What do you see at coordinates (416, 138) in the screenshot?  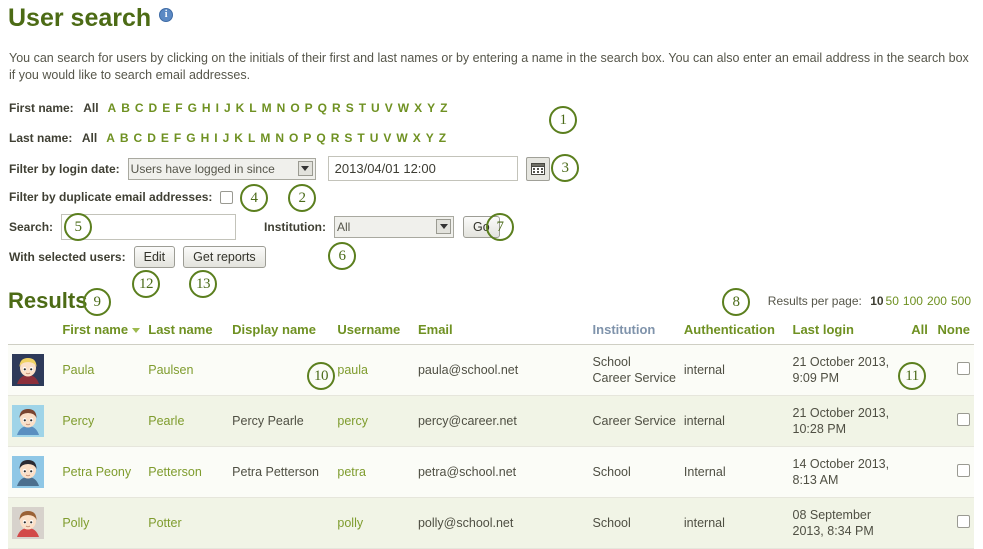 I see `last-name-letter-x: X` at bounding box center [416, 138].